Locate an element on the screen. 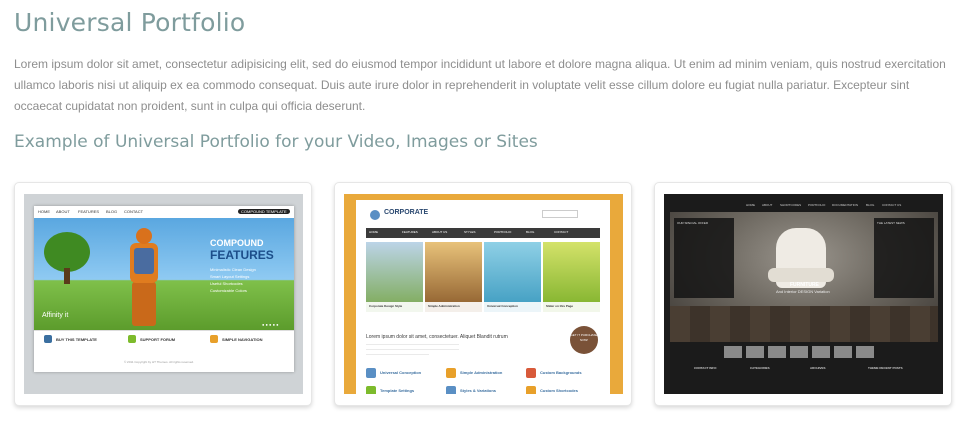 This screenshot has width=968, height=425. preview-menu-item: CONTACT US is located at coordinates (892, 205).